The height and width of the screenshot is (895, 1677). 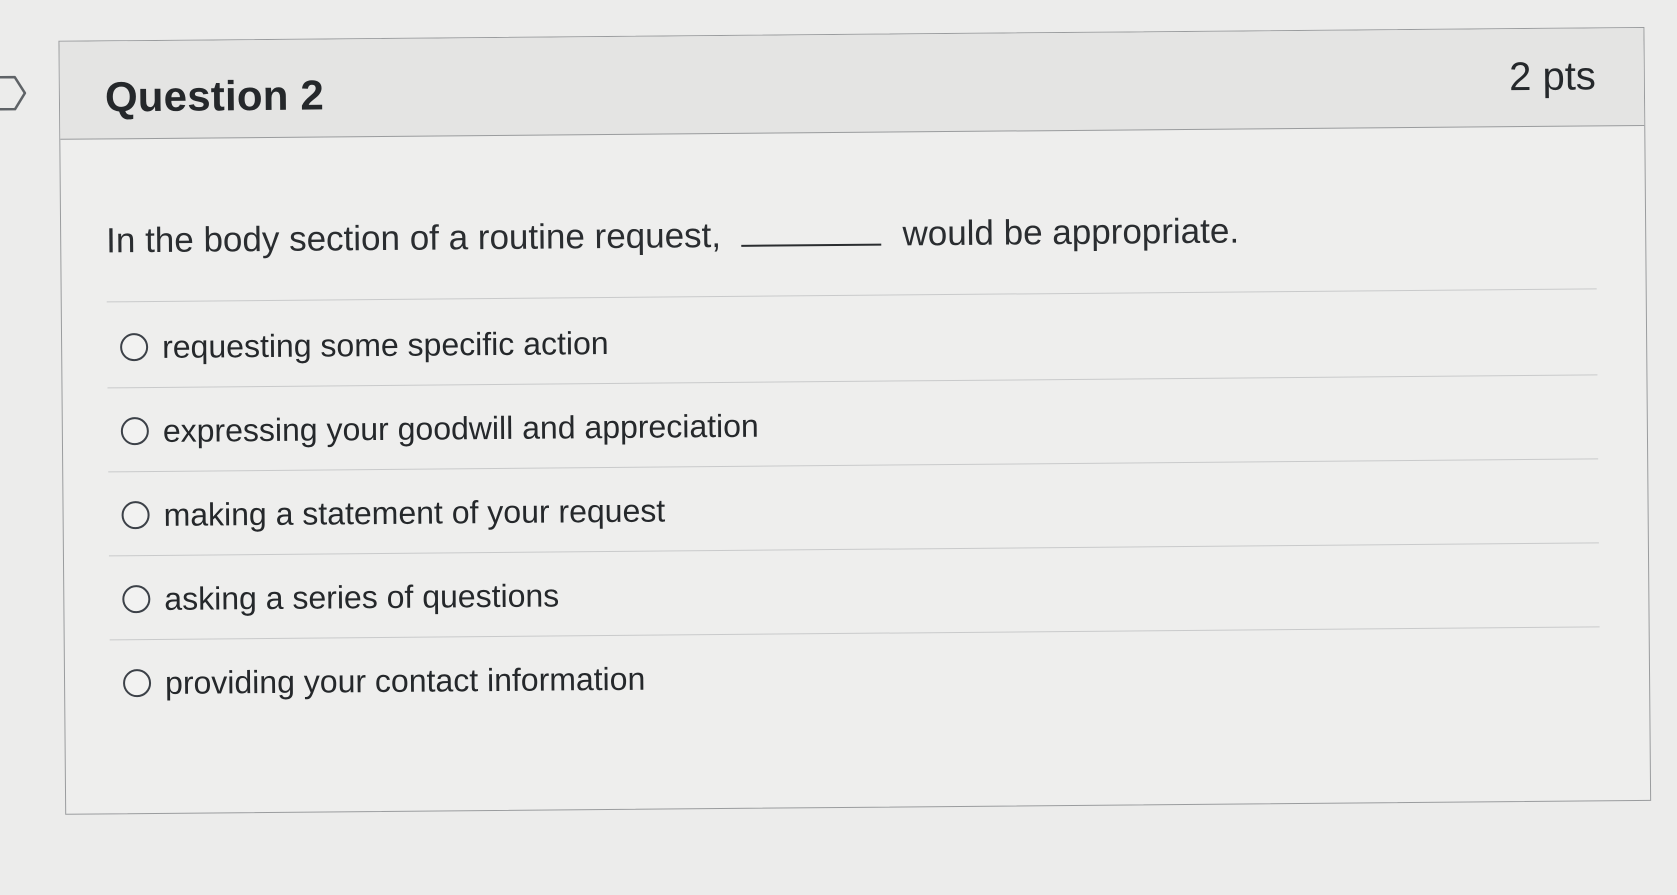 I want to click on answer-option: asking a series of questions, so click(x=340, y=597).